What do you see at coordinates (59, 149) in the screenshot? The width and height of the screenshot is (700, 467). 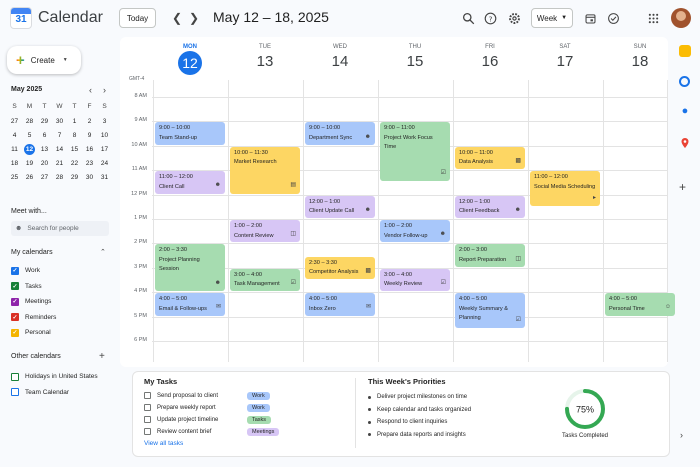 I see `mini-day: 14` at bounding box center [59, 149].